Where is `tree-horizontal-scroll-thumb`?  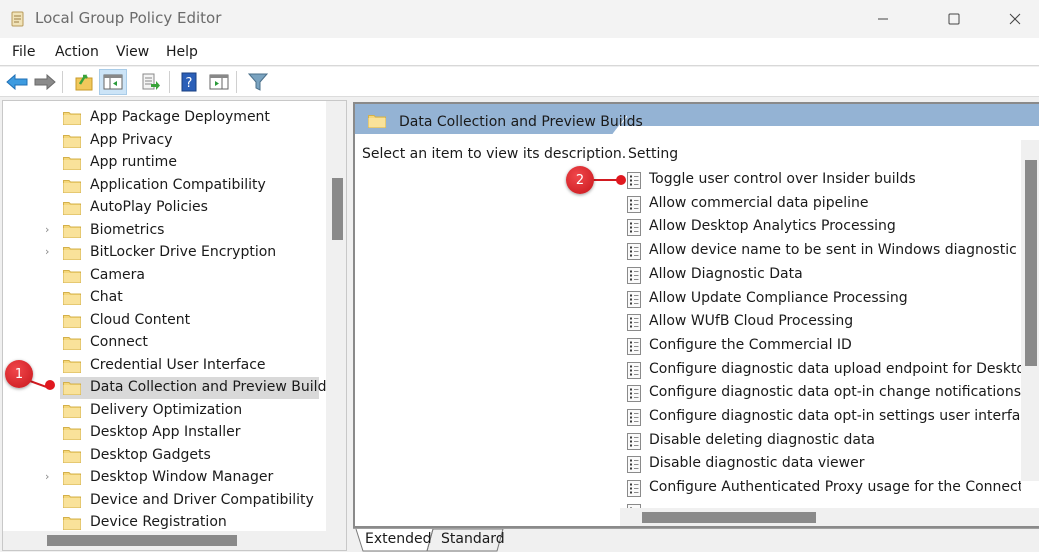 tree-horizontal-scroll-thumb is located at coordinates (142, 540).